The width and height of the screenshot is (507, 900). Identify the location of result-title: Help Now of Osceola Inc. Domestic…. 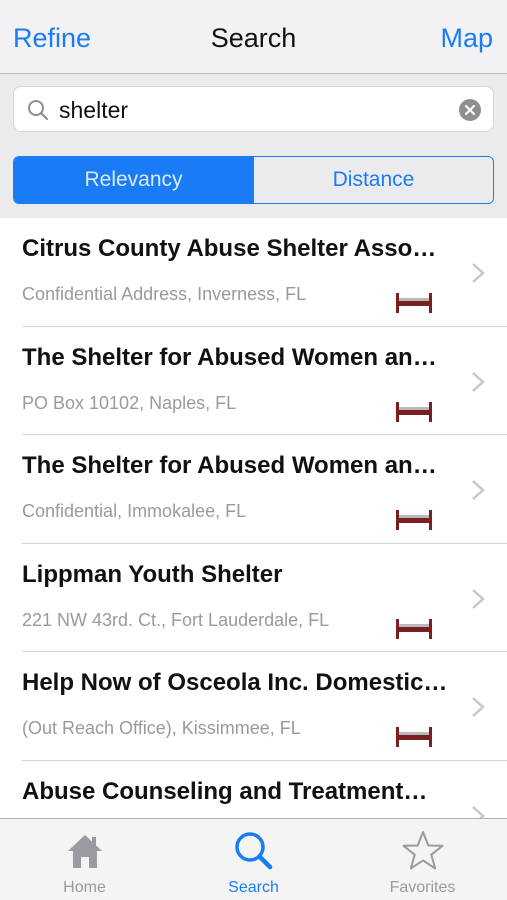
(235, 682).